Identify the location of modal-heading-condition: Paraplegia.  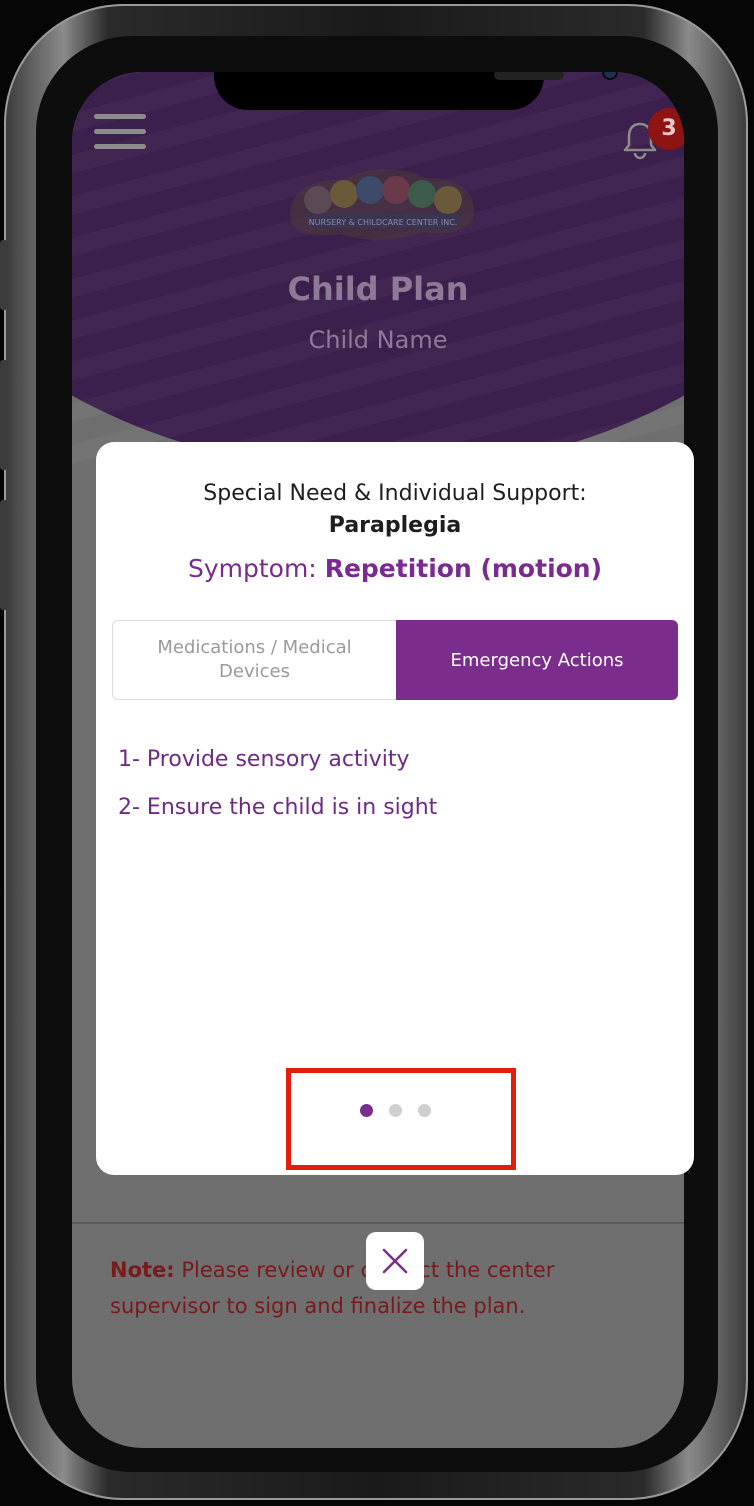
(395, 525).